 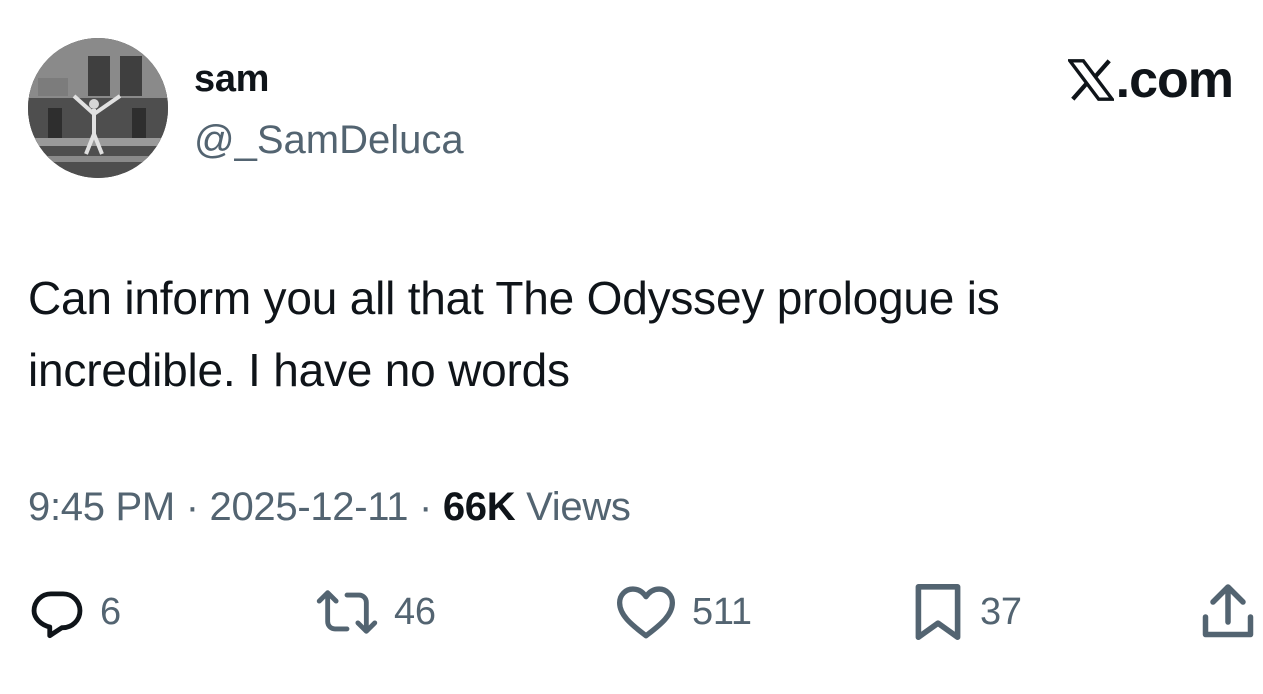 I want to click on share-button, so click(x=1228, y=612).